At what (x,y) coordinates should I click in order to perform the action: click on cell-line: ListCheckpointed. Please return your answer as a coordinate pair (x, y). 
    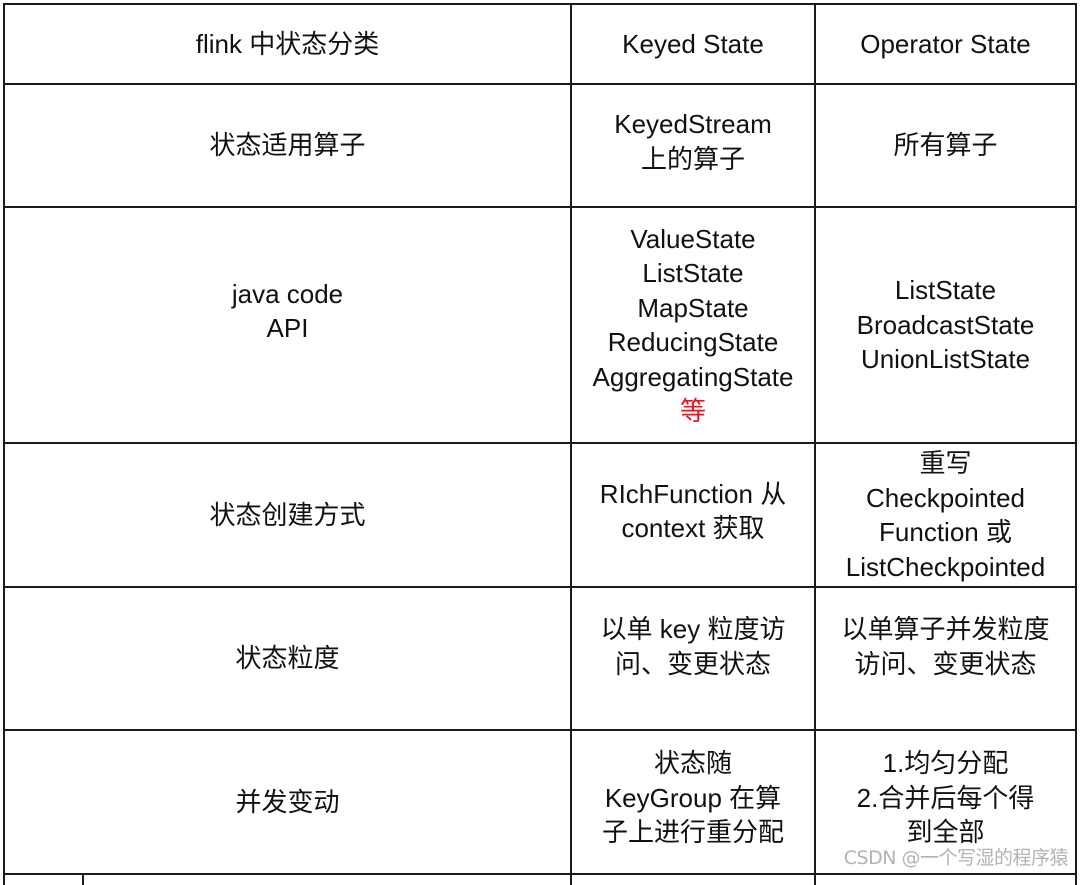
    Looking at the image, I should click on (945, 566).